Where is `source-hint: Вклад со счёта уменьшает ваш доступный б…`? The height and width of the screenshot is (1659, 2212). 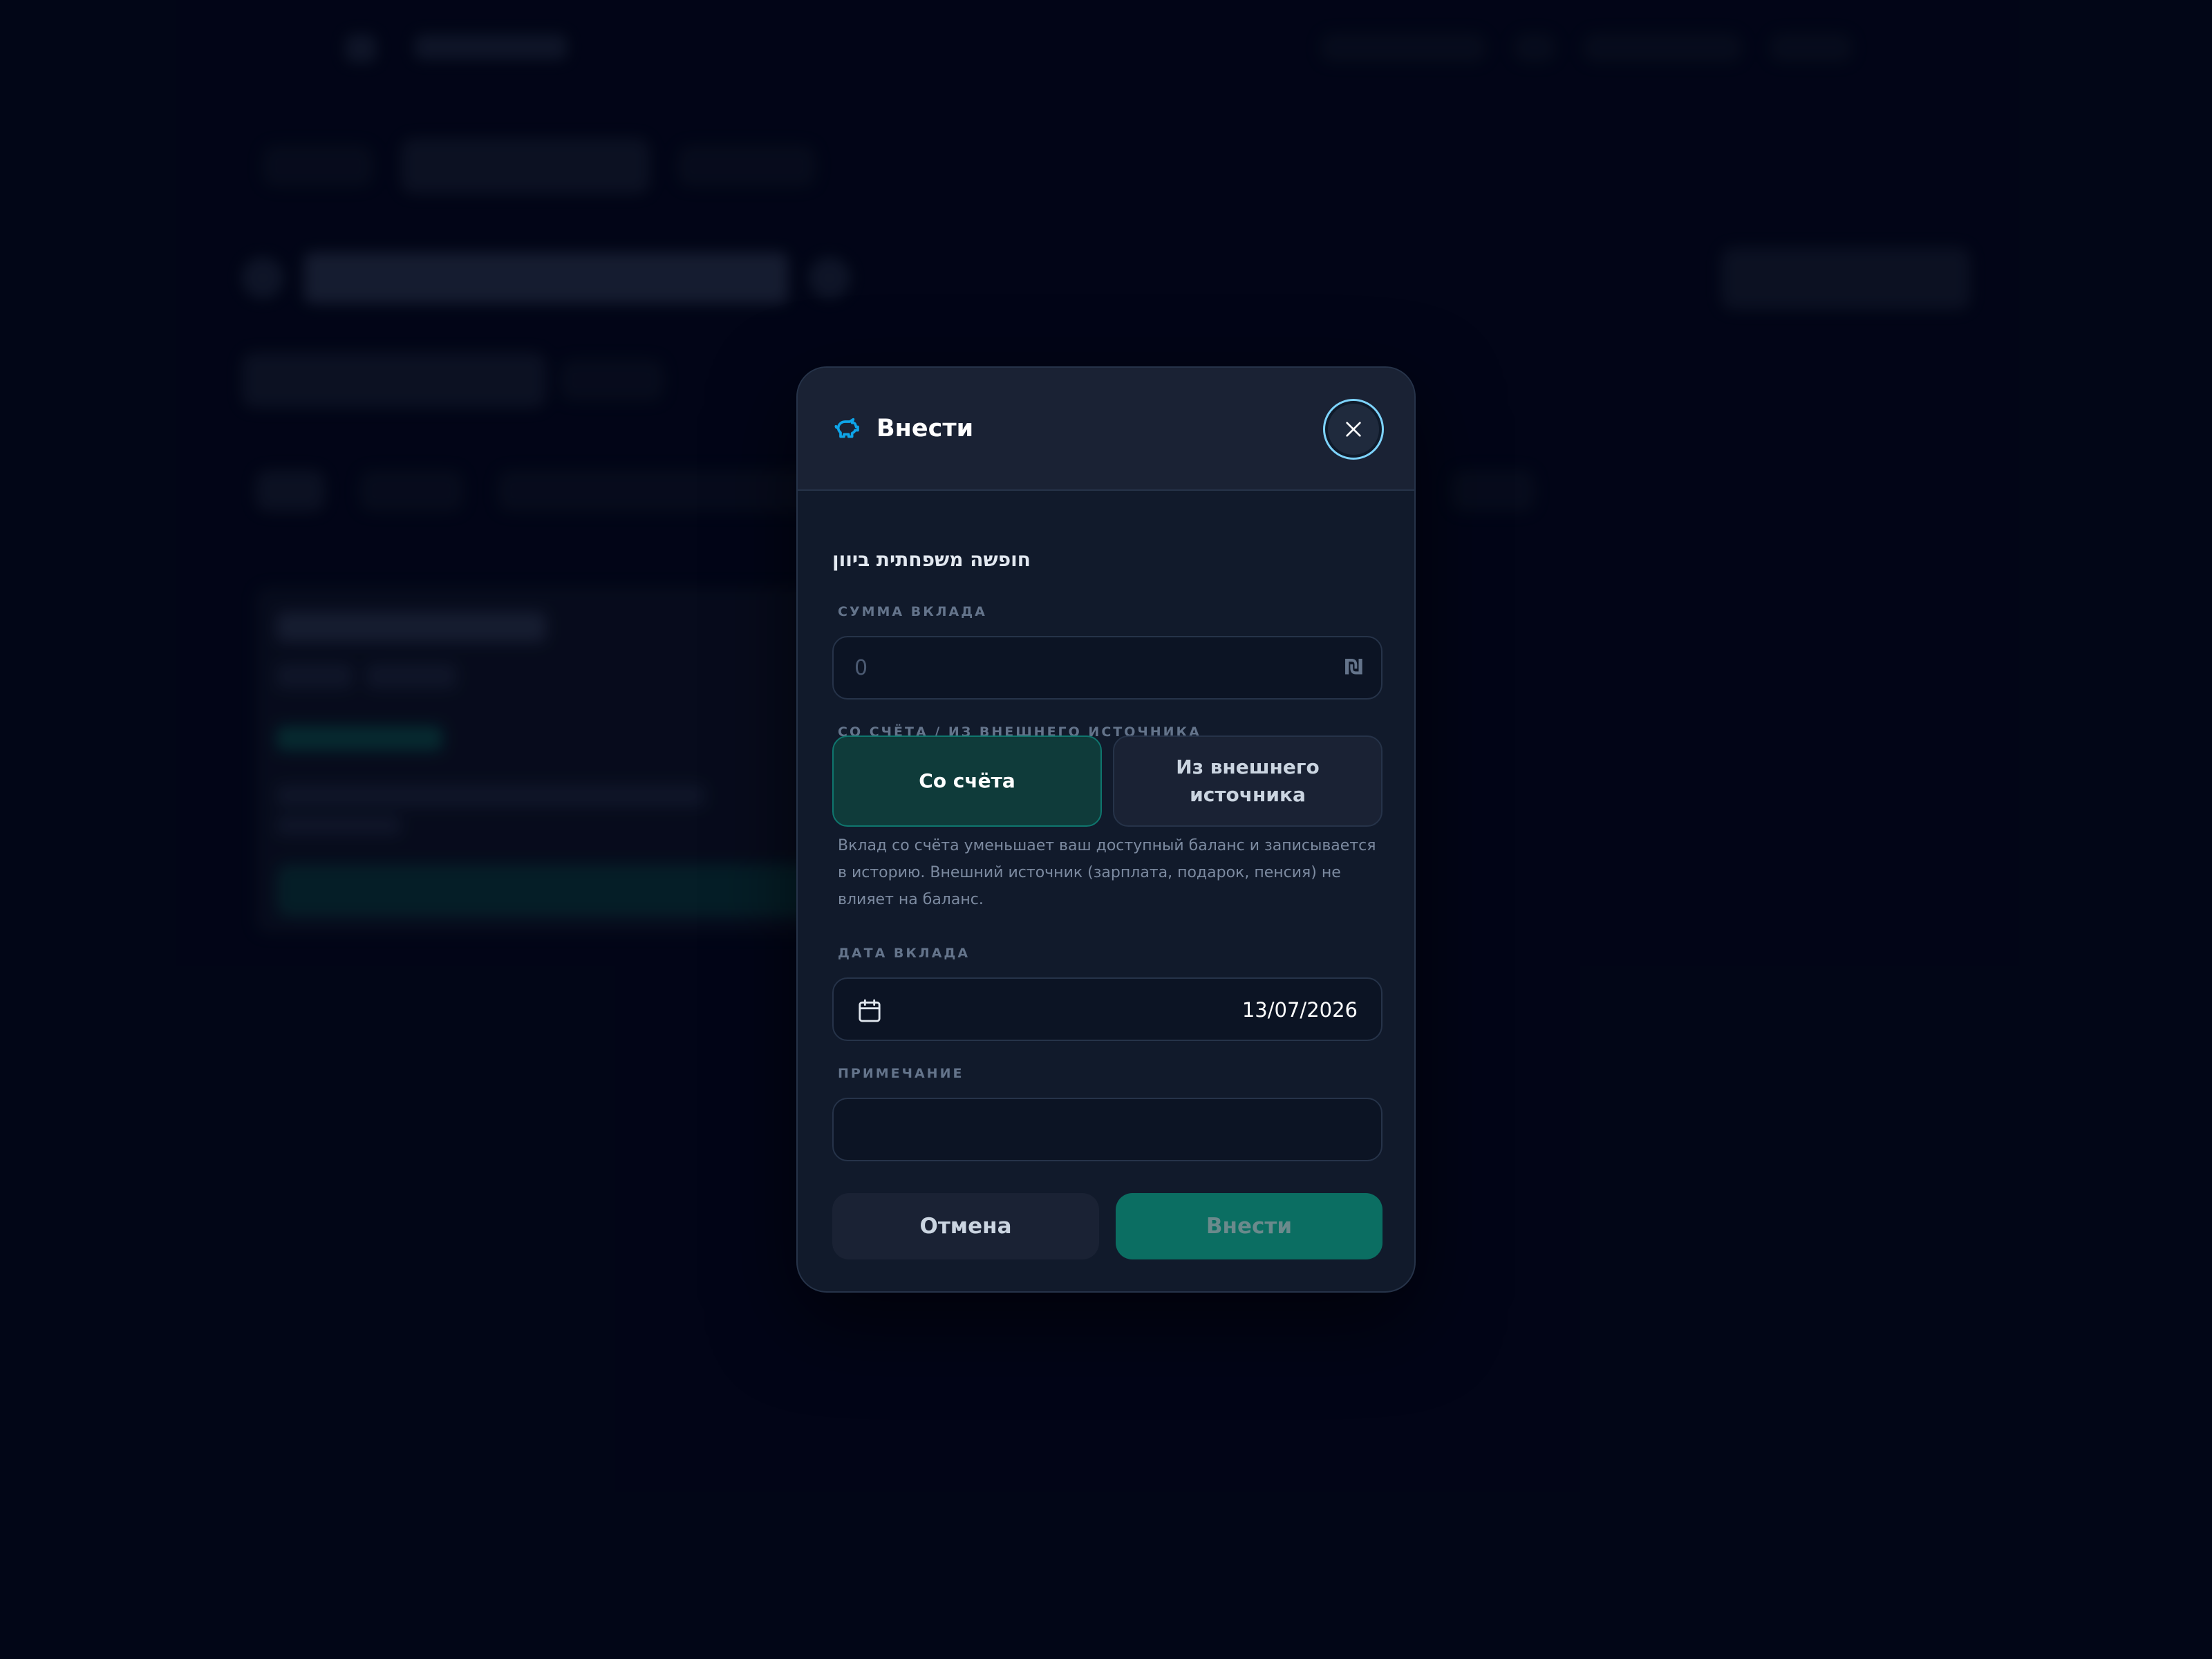 source-hint: Вклад со счёта уменьшает ваш доступный б… is located at coordinates (1107, 873).